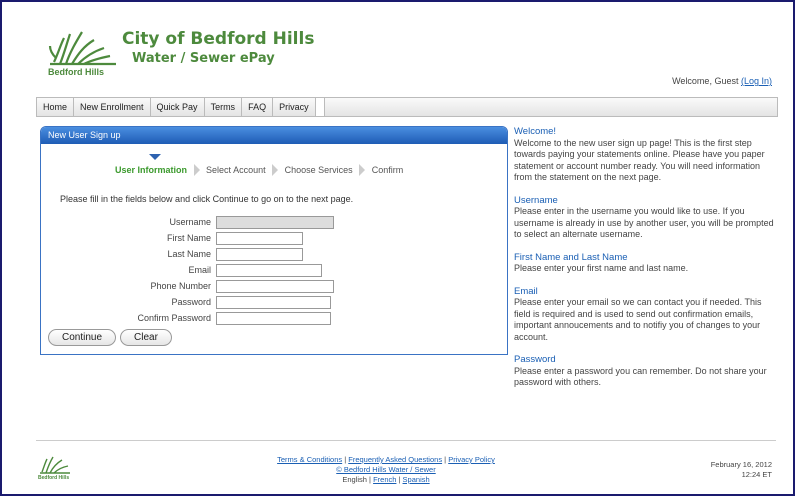 The image size is (795, 496). What do you see at coordinates (174, 318) in the screenshot?
I see `confirm-password-label: Confirm Password` at bounding box center [174, 318].